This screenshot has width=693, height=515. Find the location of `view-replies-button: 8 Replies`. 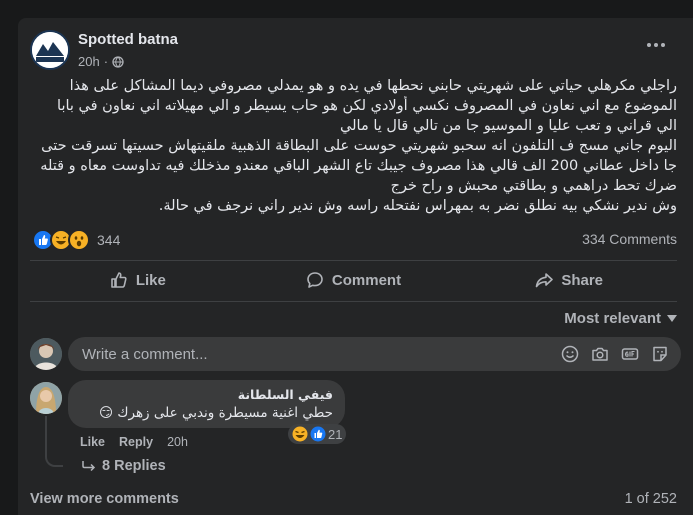

view-replies-button: 8 Replies is located at coordinates (124, 466).